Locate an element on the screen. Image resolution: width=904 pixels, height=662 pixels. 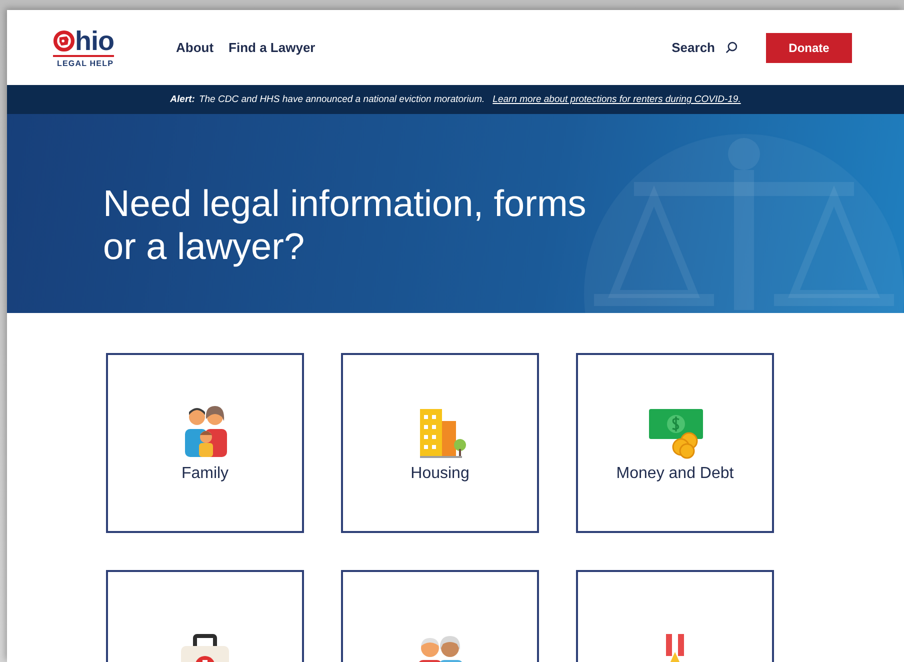
nav-link: Find a Lawyer is located at coordinates (272, 47).